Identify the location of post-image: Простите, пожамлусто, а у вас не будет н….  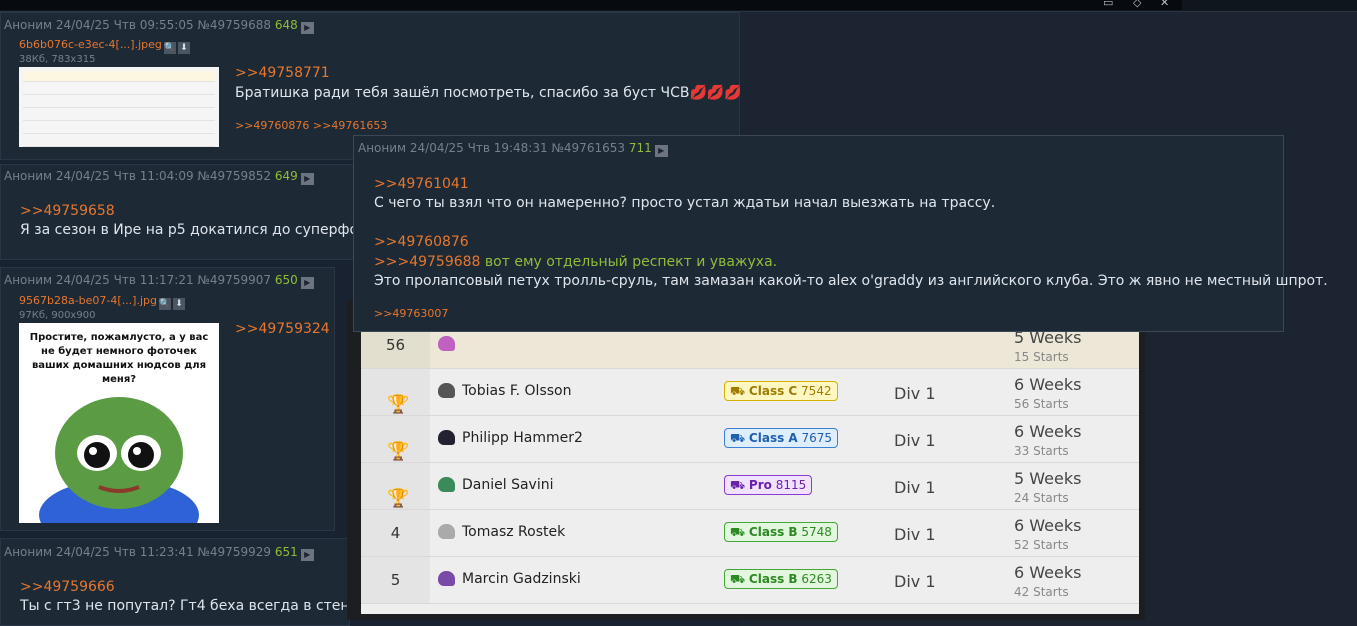
(119, 423).